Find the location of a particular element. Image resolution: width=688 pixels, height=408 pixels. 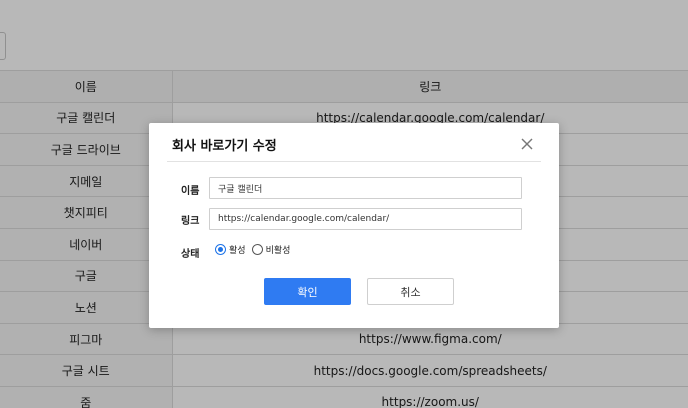

status-radio-inactive: 비활성 is located at coordinates (271, 249).